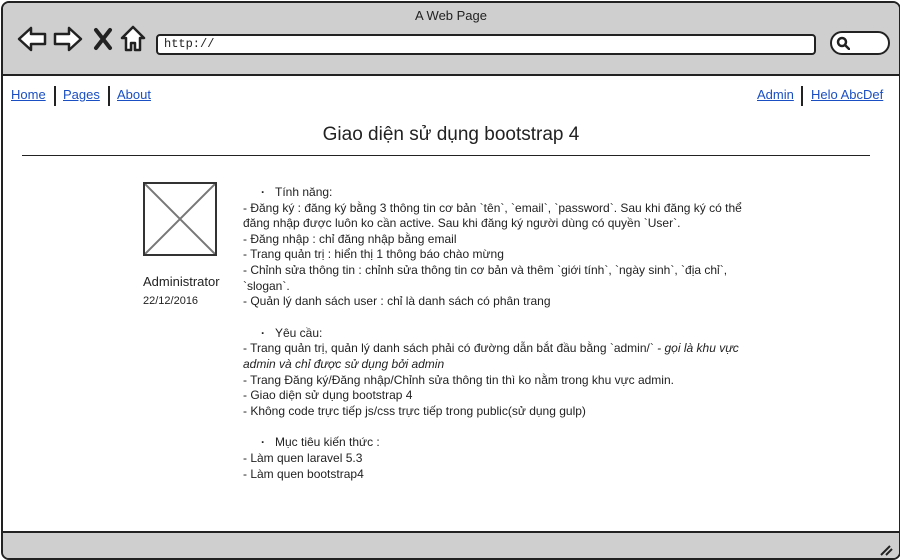  Describe the element at coordinates (68, 39) in the screenshot. I see `forward-icon` at that location.